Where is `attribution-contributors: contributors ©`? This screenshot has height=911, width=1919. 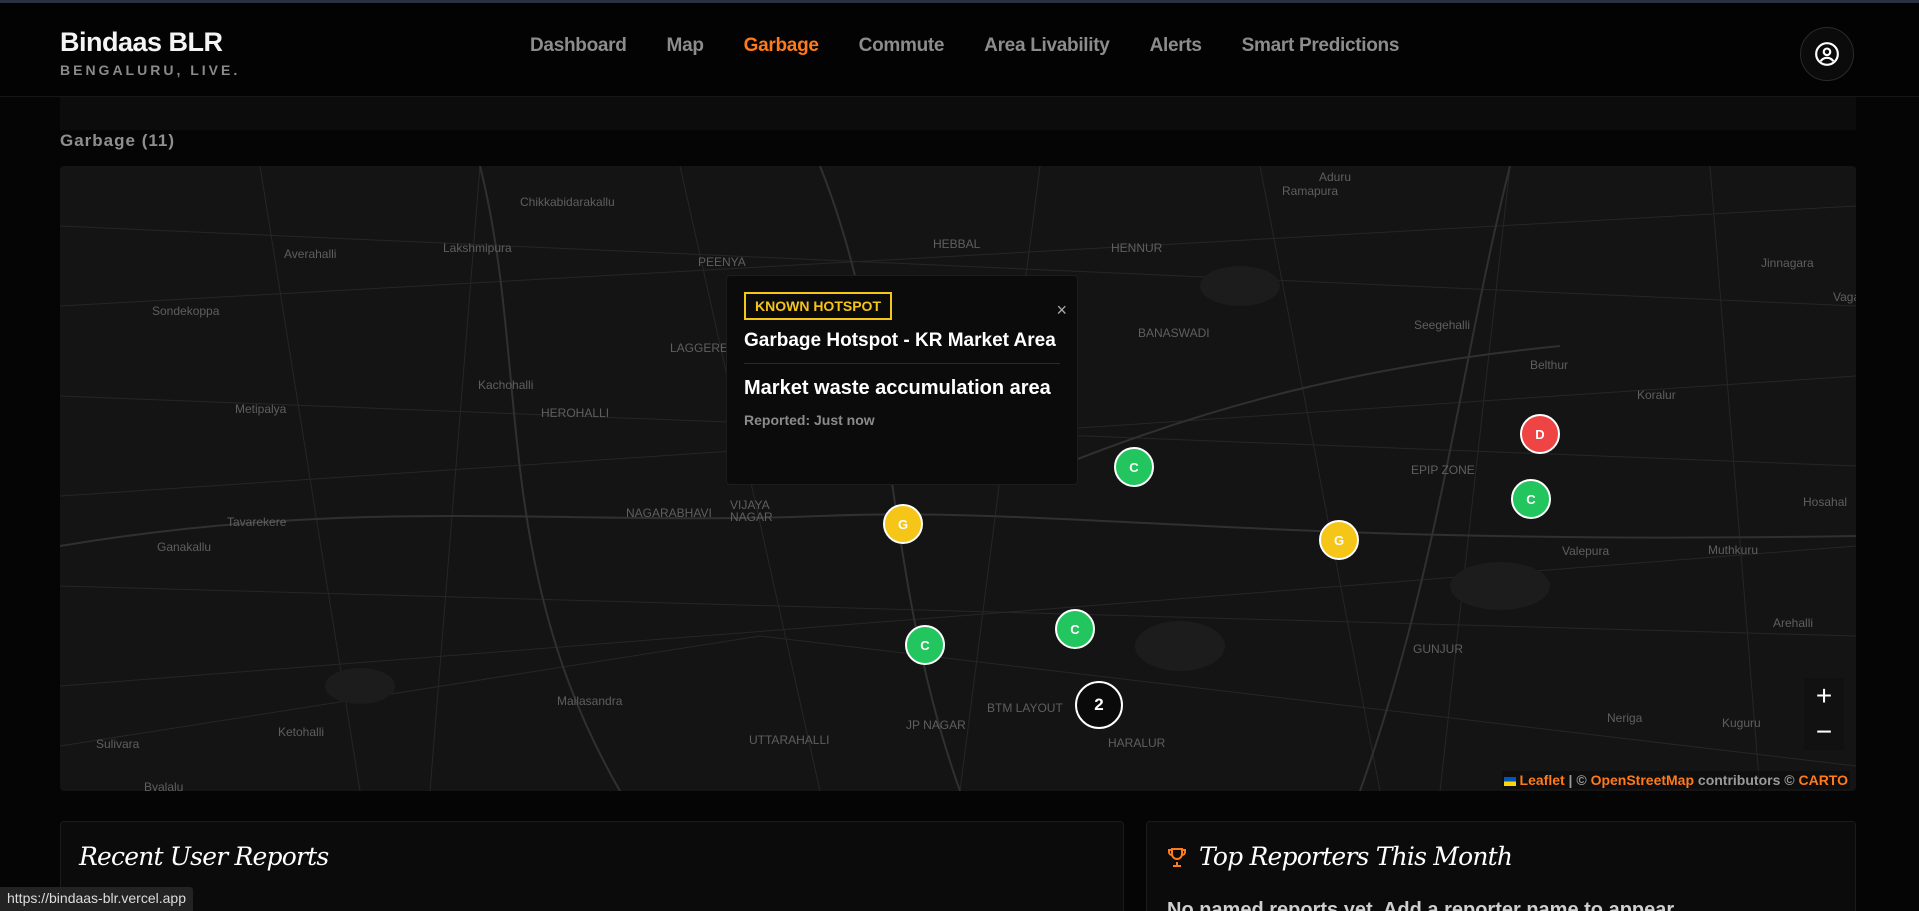
attribution-contributors: contributors © is located at coordinates (1746, 780).